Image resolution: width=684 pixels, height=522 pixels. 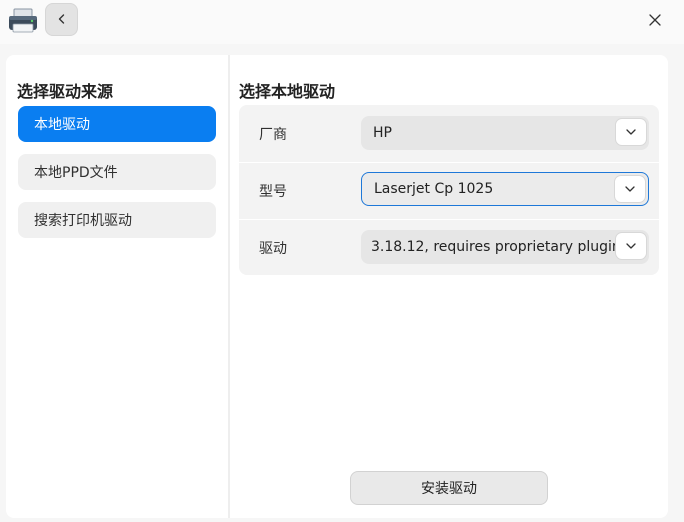 What do you see at coordinates (76, 173) in the screenshot?
I see `sidebar-item-label: 本地PPD文件` at bounding box center [76, 173].